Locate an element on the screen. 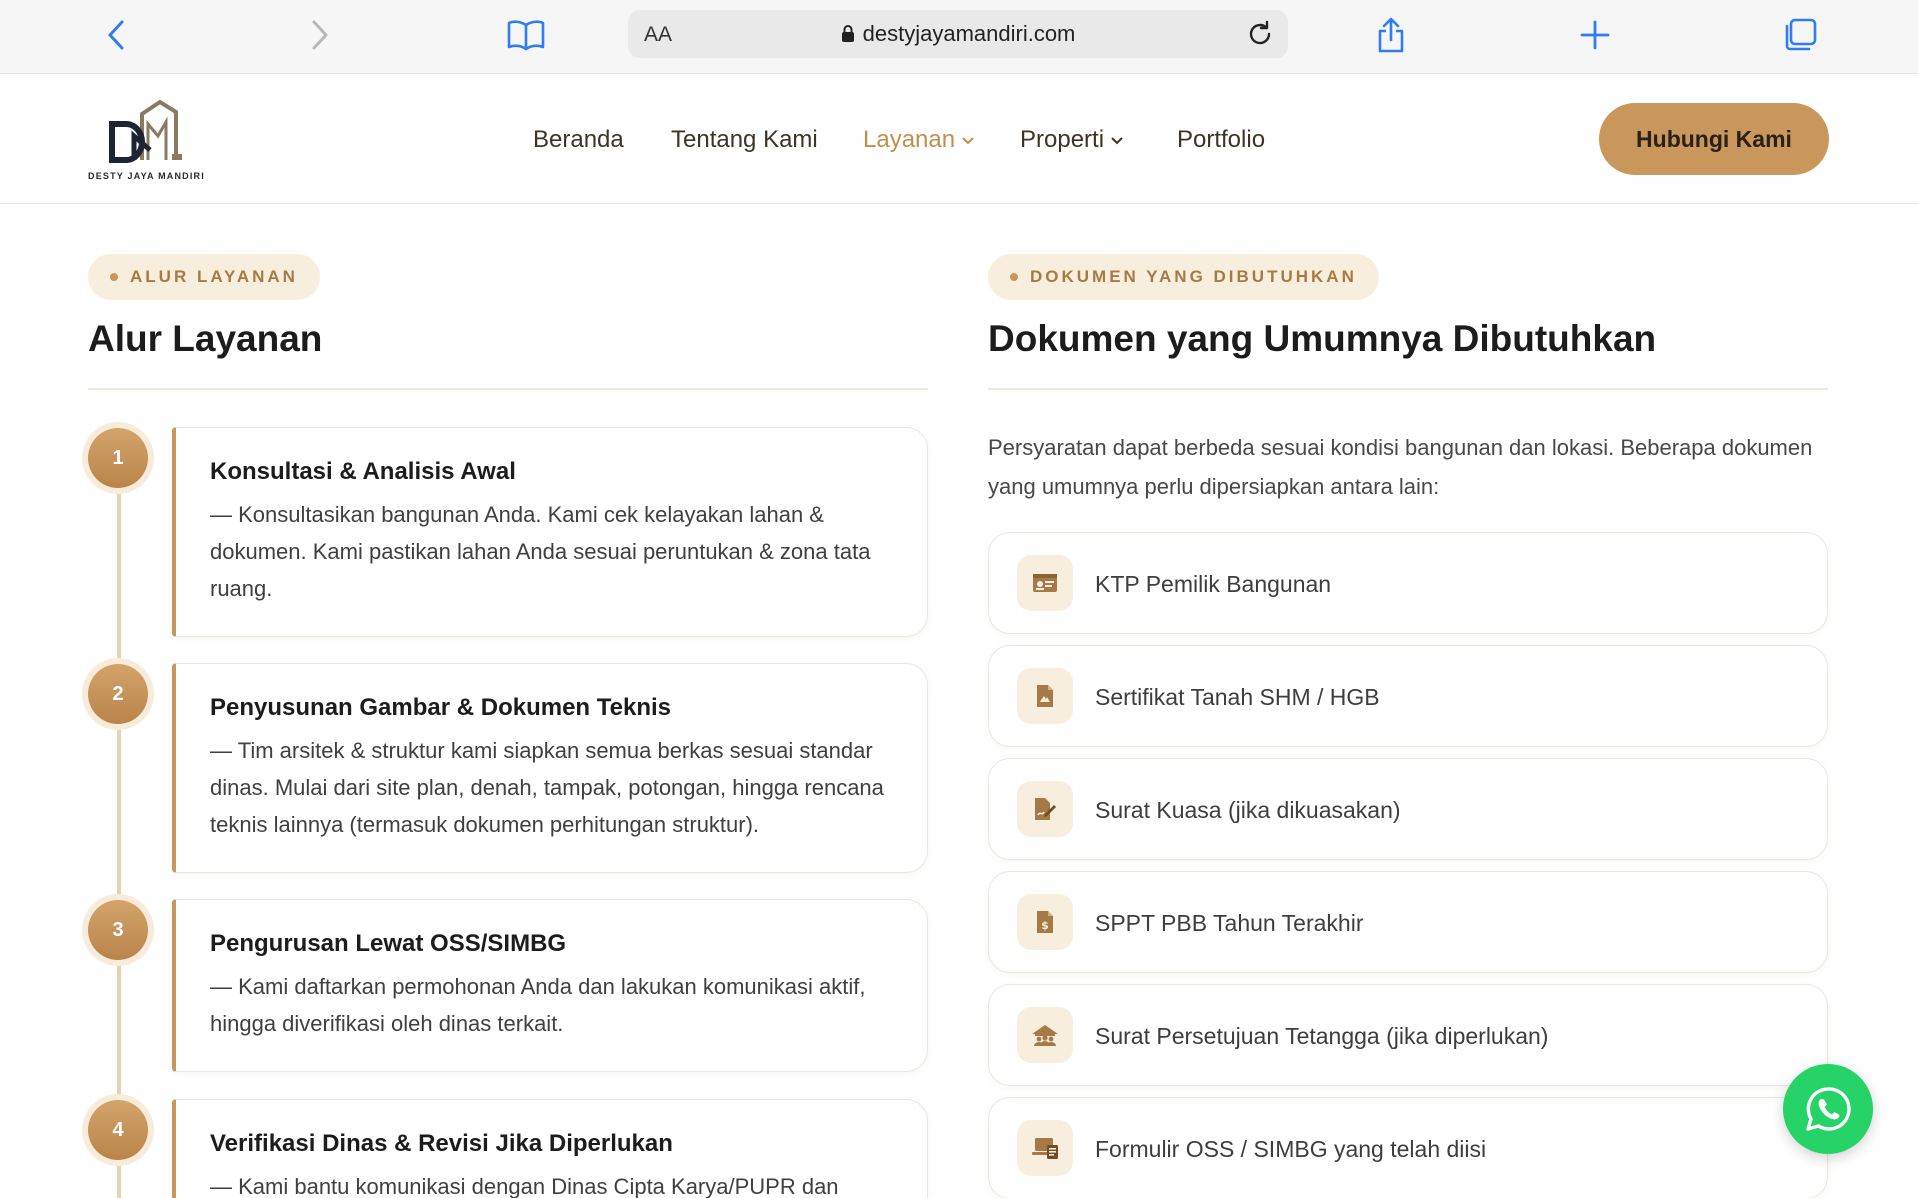 Image resolution: width=1918 pixels, height=1198 pixels. doc-label: KTP Pemilik Bangunan is located at coordinates (1213, 584).